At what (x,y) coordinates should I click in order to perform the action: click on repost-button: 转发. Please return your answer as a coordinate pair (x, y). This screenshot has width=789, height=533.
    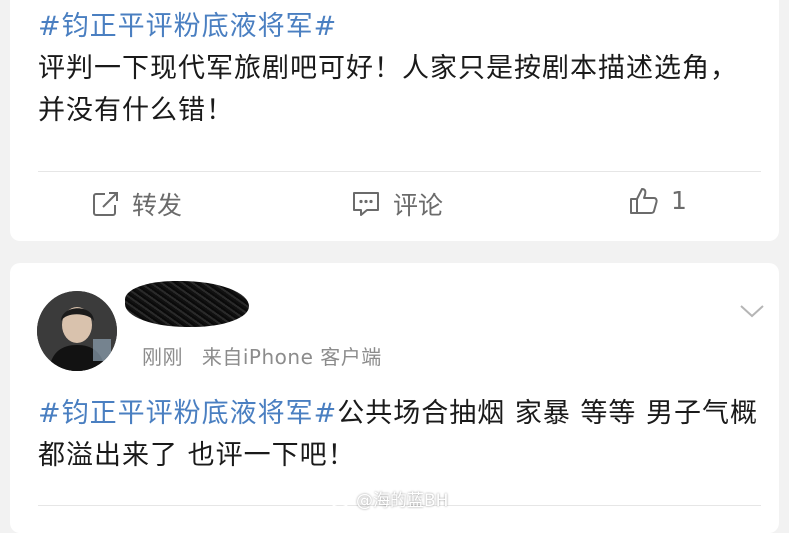
    Looking at the image, I should click on (137, 204).